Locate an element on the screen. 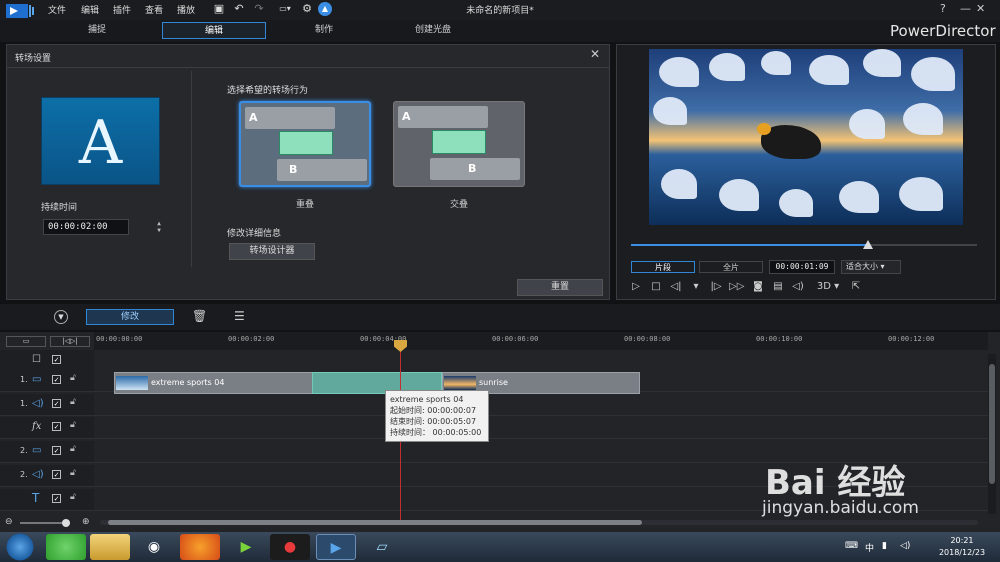 Image resolution: width=1000 pixels, height=562 pixels. duration-stepper: ▲ ▼ is located at coordinates (159, 227).